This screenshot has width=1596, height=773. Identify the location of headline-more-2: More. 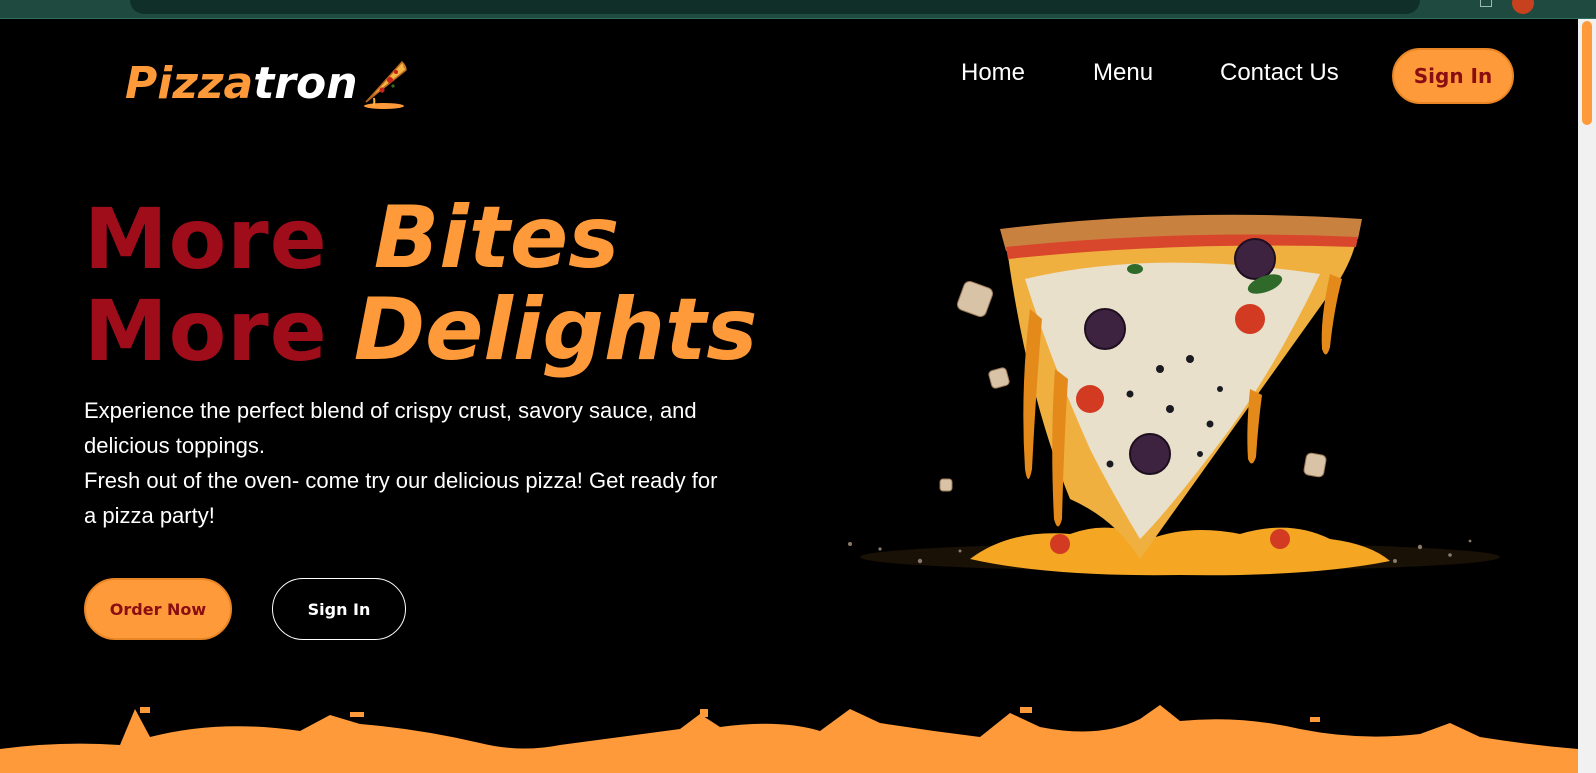
(206, 331).